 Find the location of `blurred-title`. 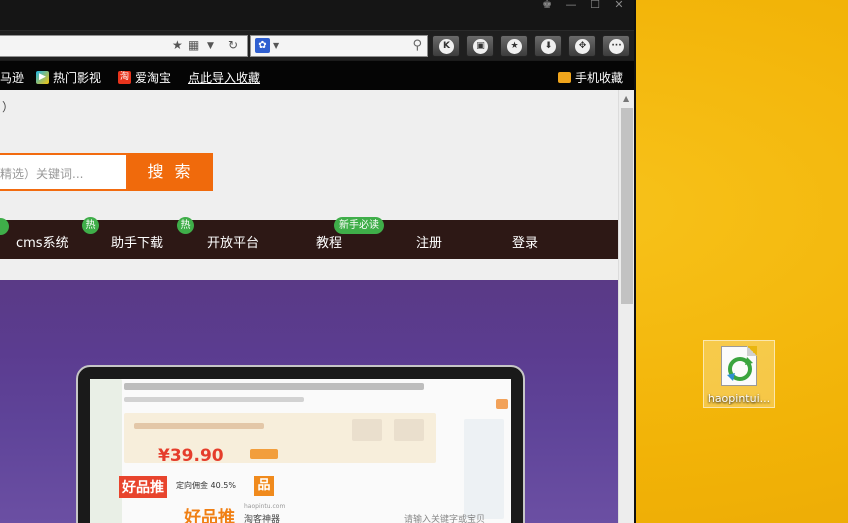

blurred-title is located at coordinates (274, 386).